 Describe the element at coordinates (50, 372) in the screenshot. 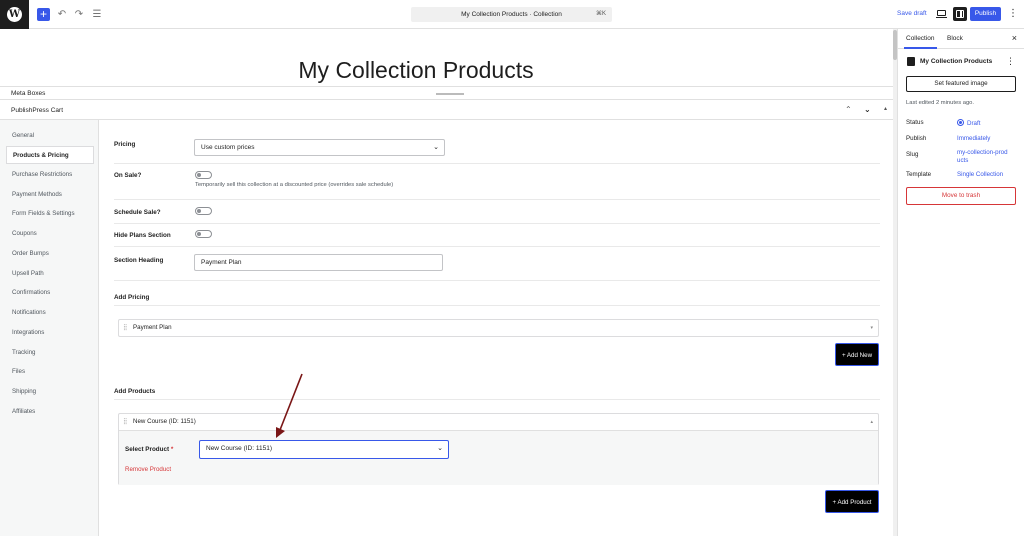

I see `nav-item-files: Files` at that location.